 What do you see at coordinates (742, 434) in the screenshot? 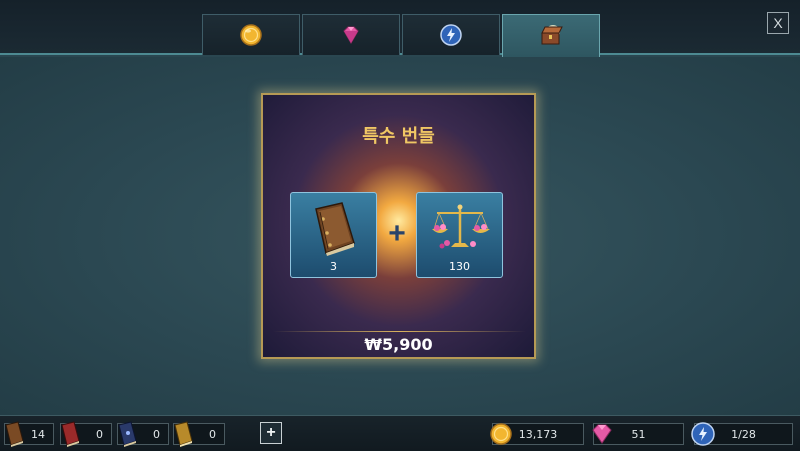
I see `energy-balance: 1/28` at bounding box center [742, 434].